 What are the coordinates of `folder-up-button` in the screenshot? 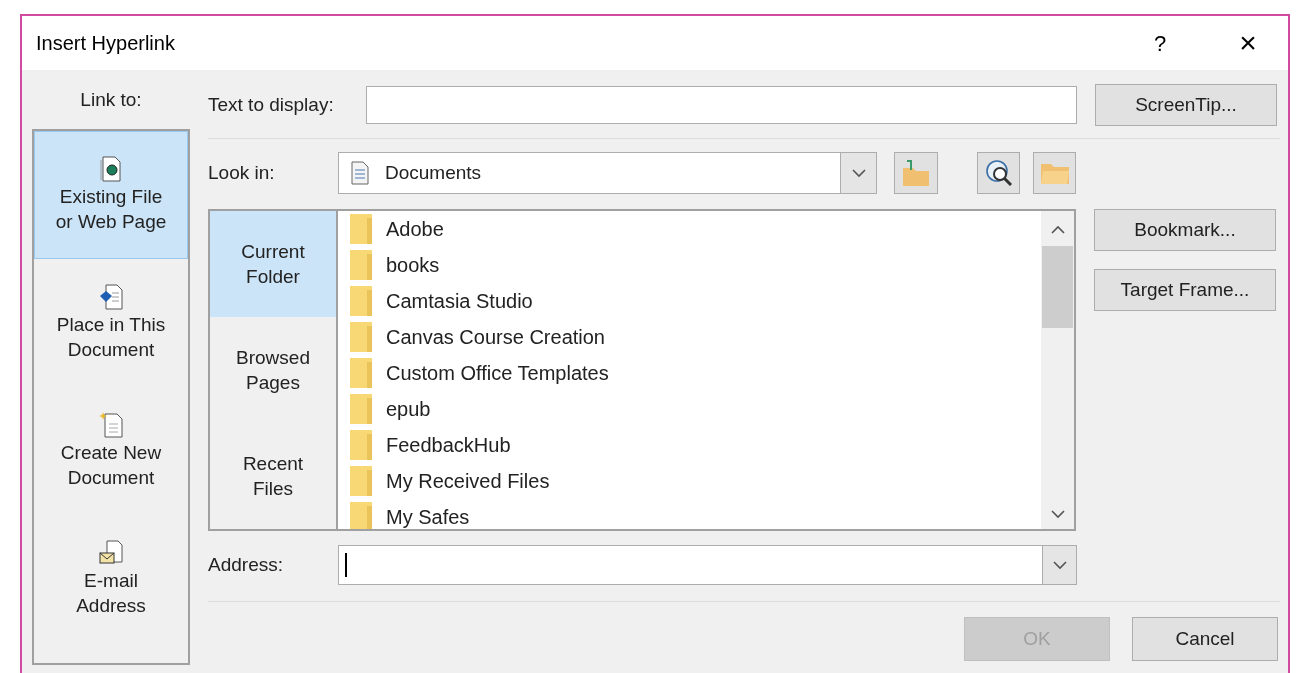 It's located at (916, 173).